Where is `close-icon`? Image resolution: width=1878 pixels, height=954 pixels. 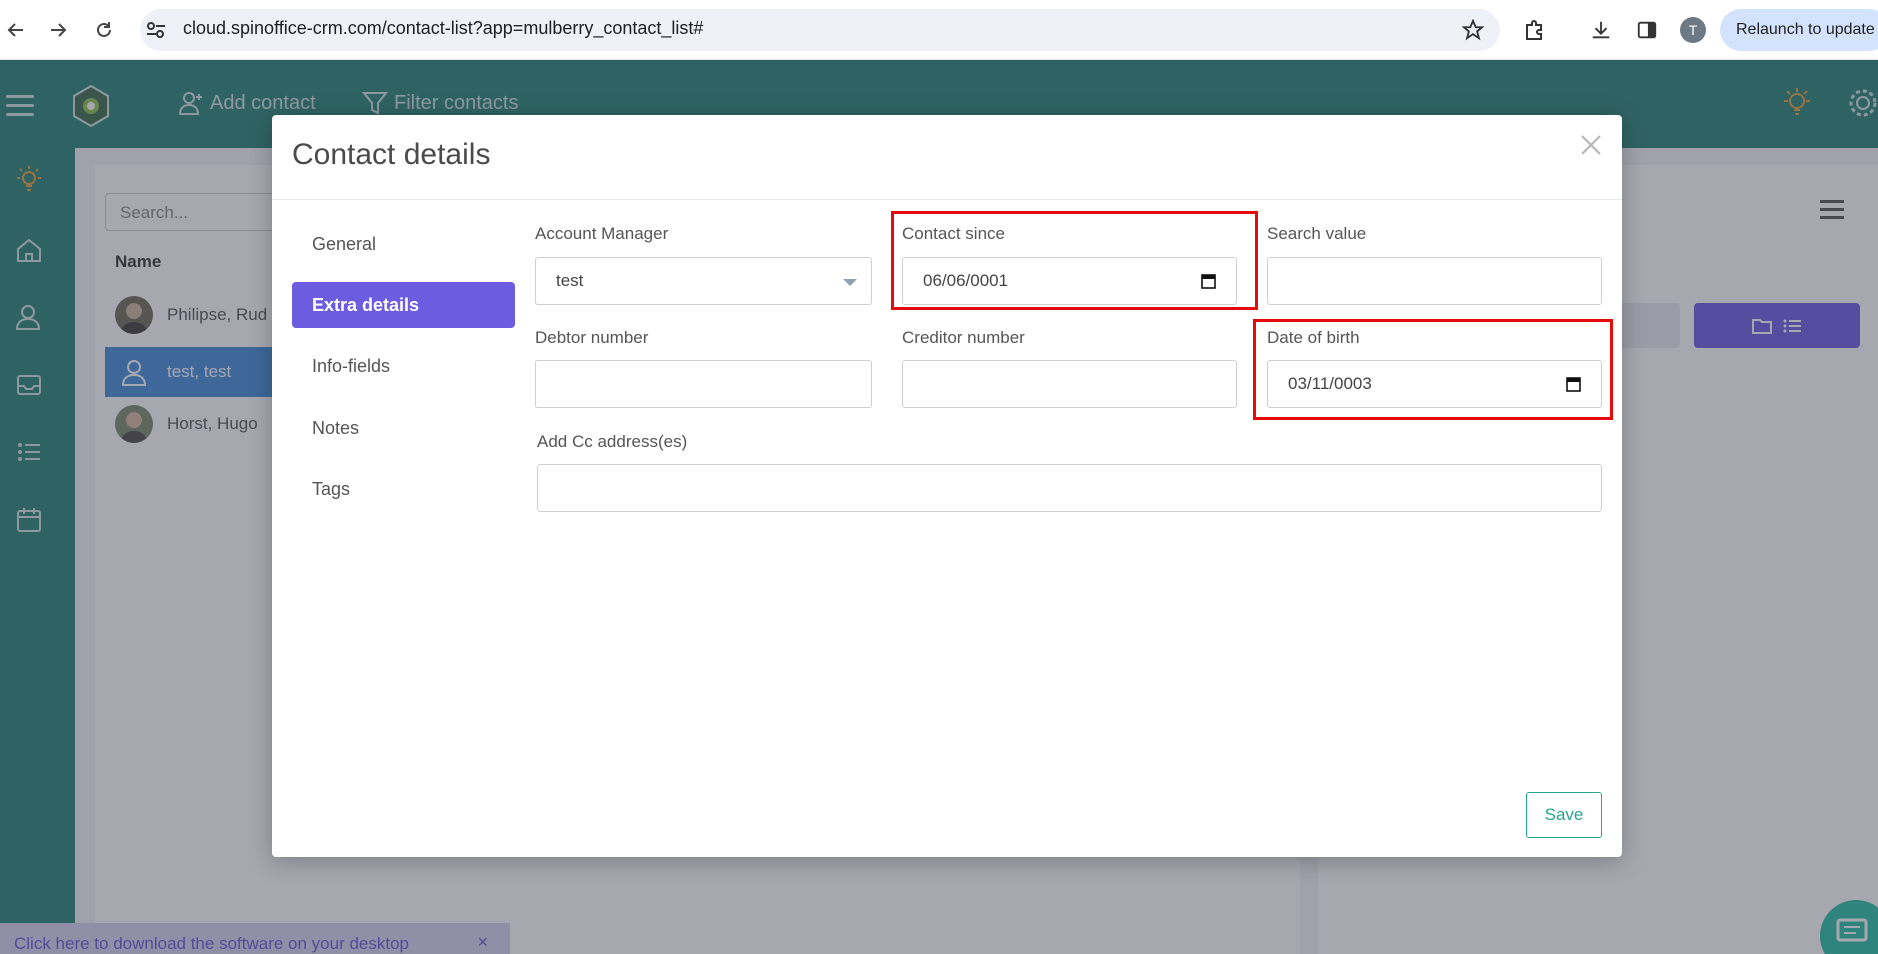
close-icon is located at coordinates (1591, 145).